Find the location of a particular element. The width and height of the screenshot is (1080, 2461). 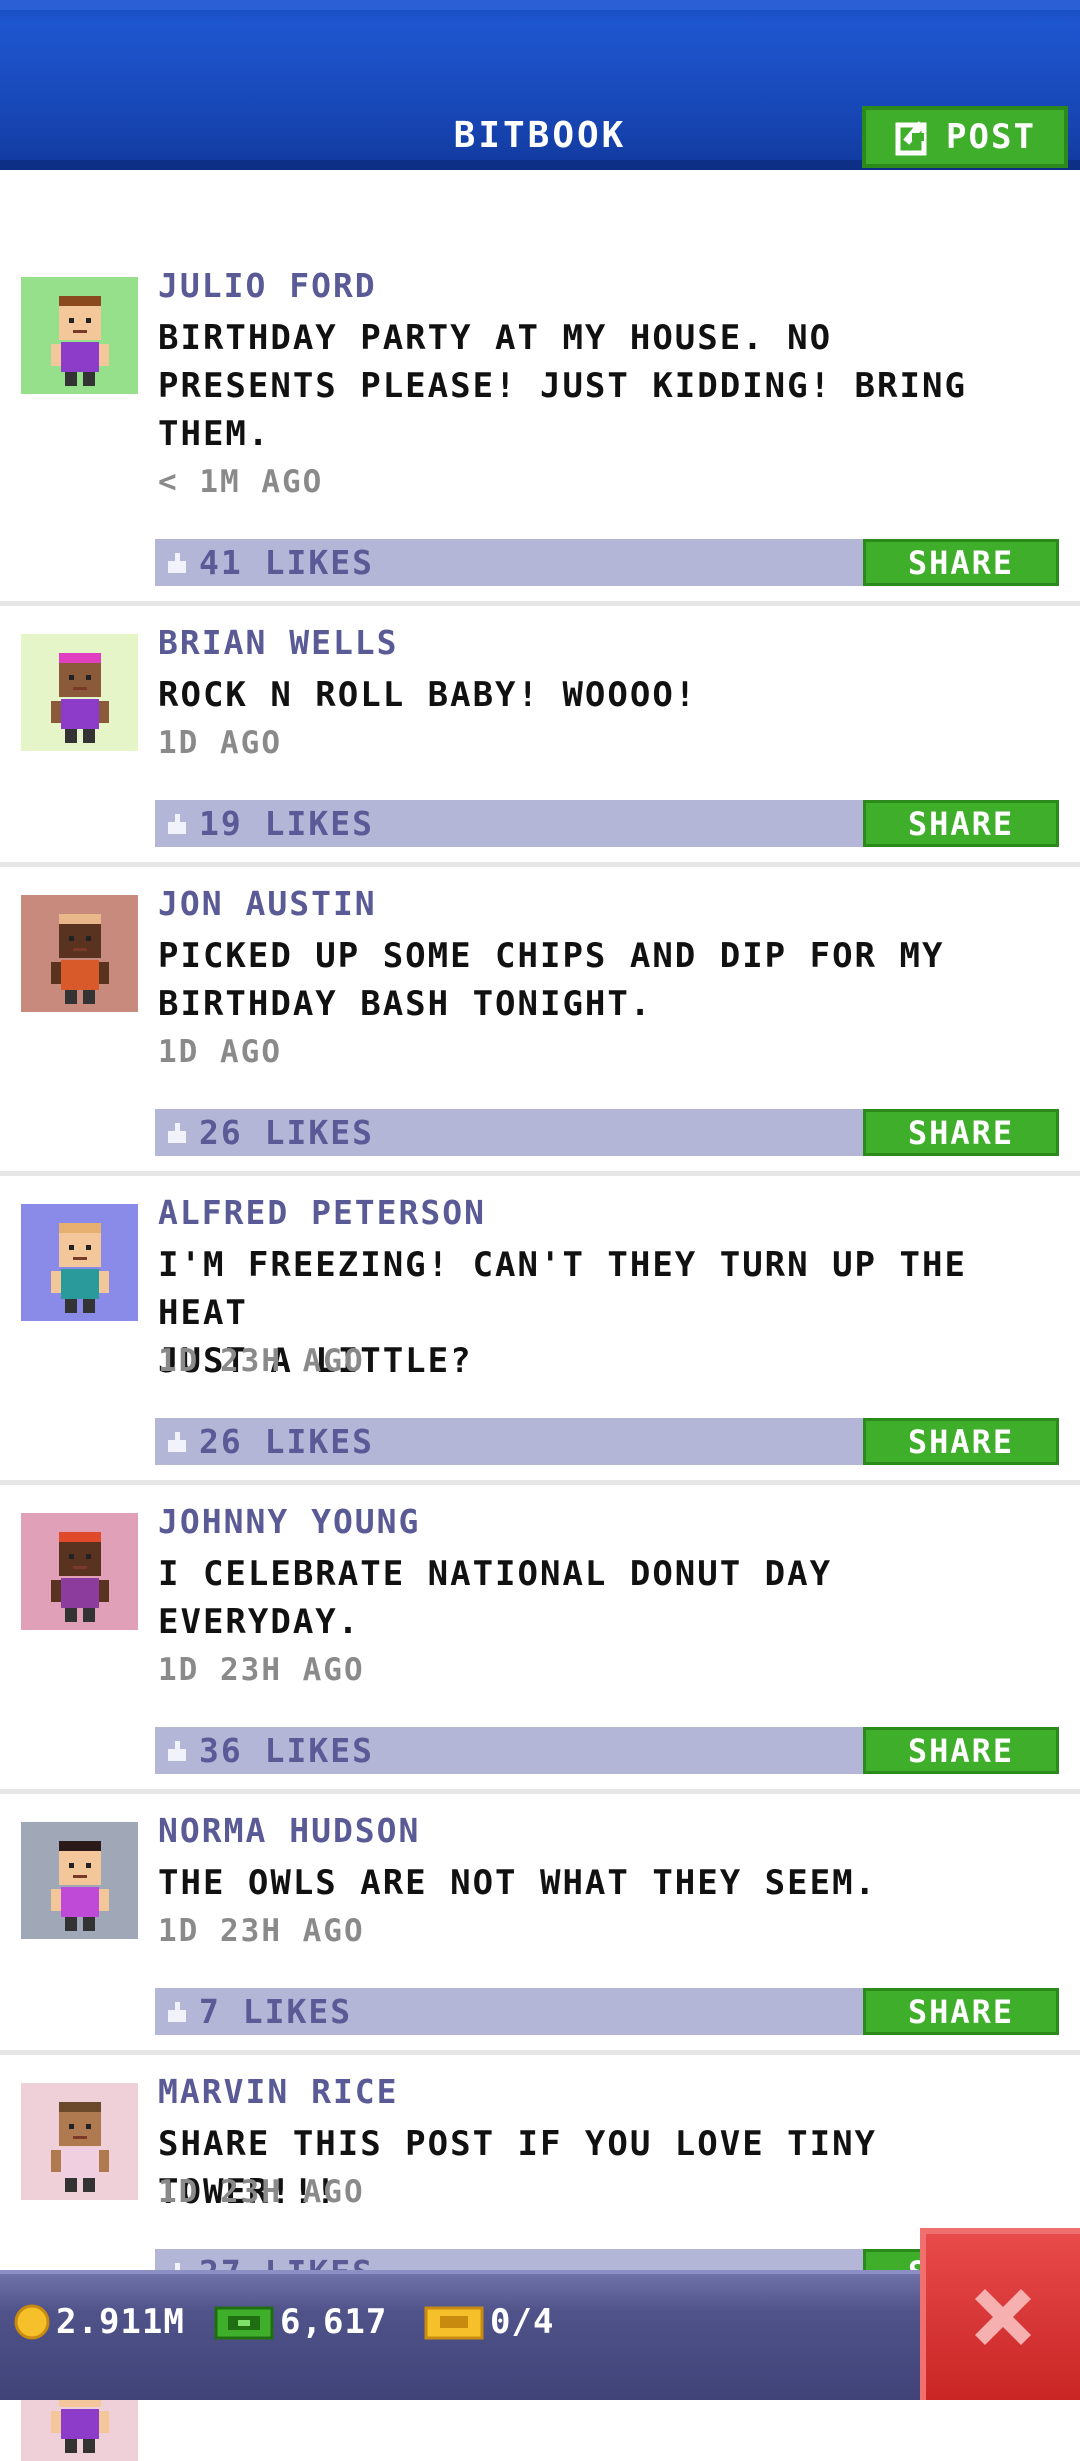

like-bar: 19 LIKES is located at coordinates (509, 823).